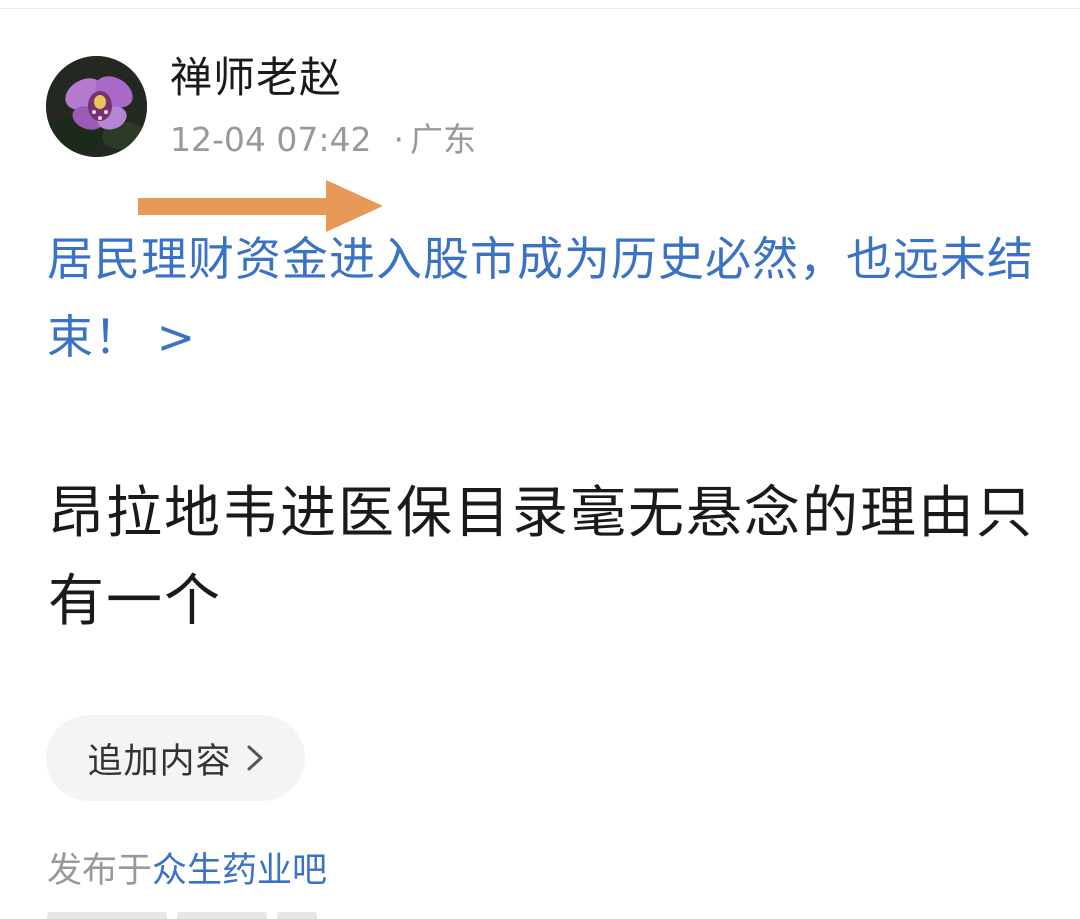 The height and width of the screenshot is (919, 1080). I want to click on author-name: 禅师老赵, so click(256, 78).